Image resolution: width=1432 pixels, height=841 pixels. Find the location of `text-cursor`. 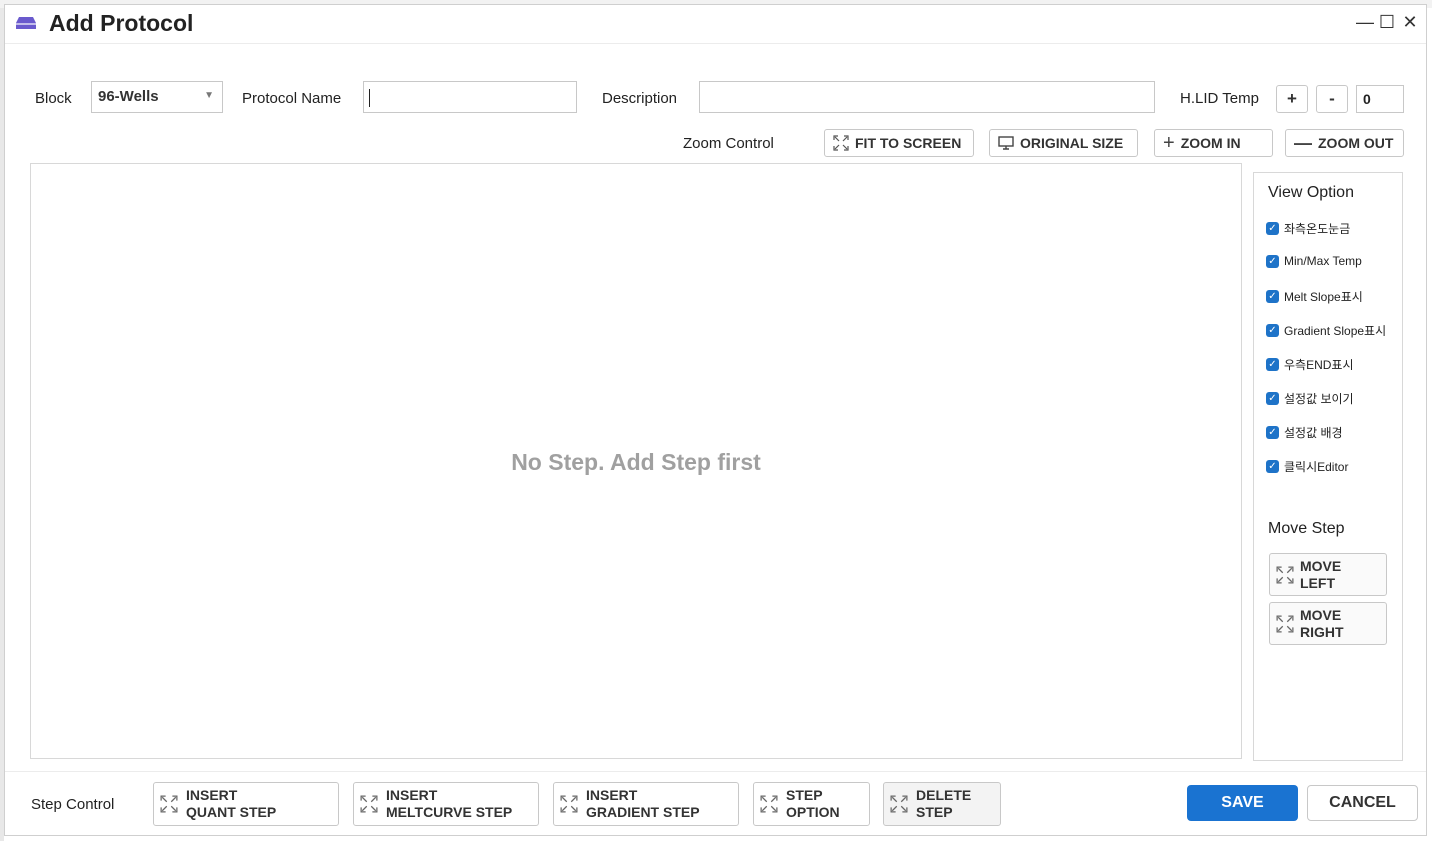

text-cursor is located at coordinates (369, 98).